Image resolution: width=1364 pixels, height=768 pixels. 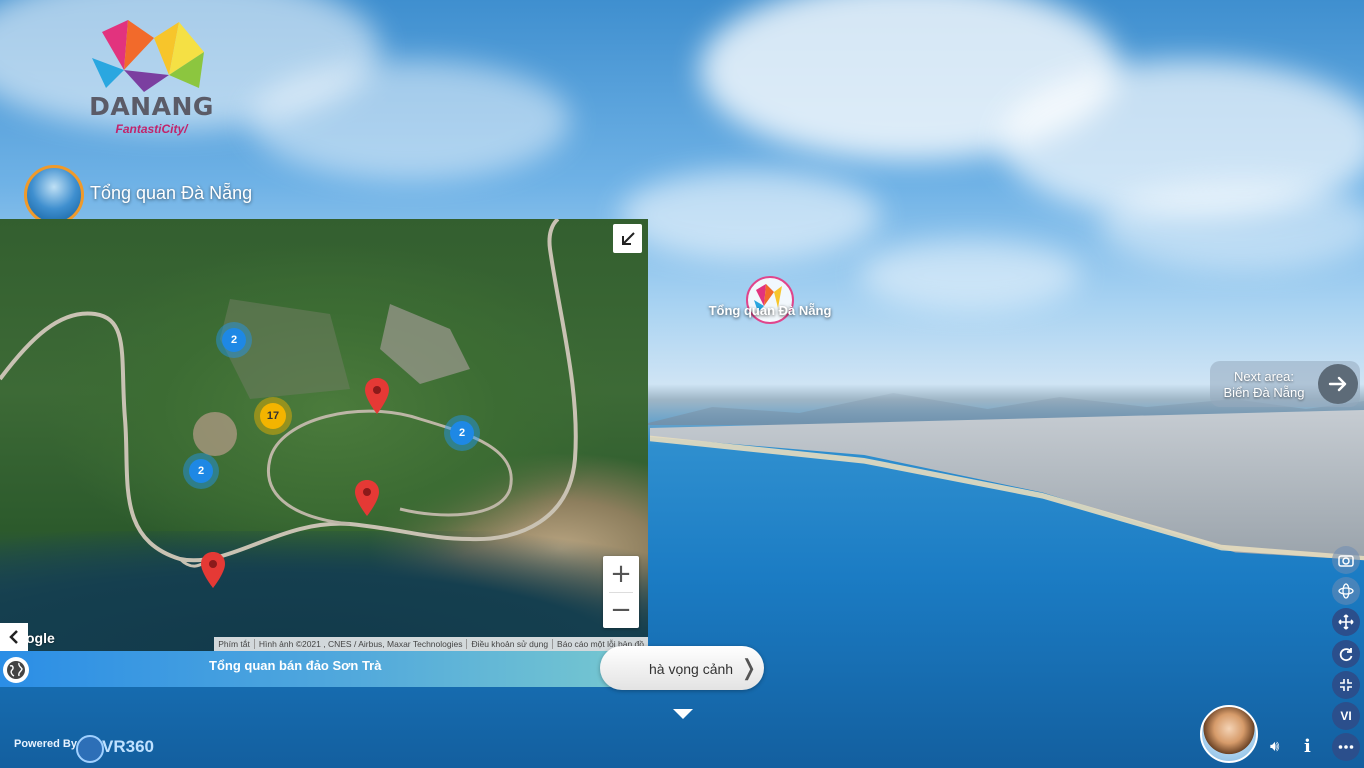 I want to click on map-zoom-control: + −, so click(x=621, y=592).